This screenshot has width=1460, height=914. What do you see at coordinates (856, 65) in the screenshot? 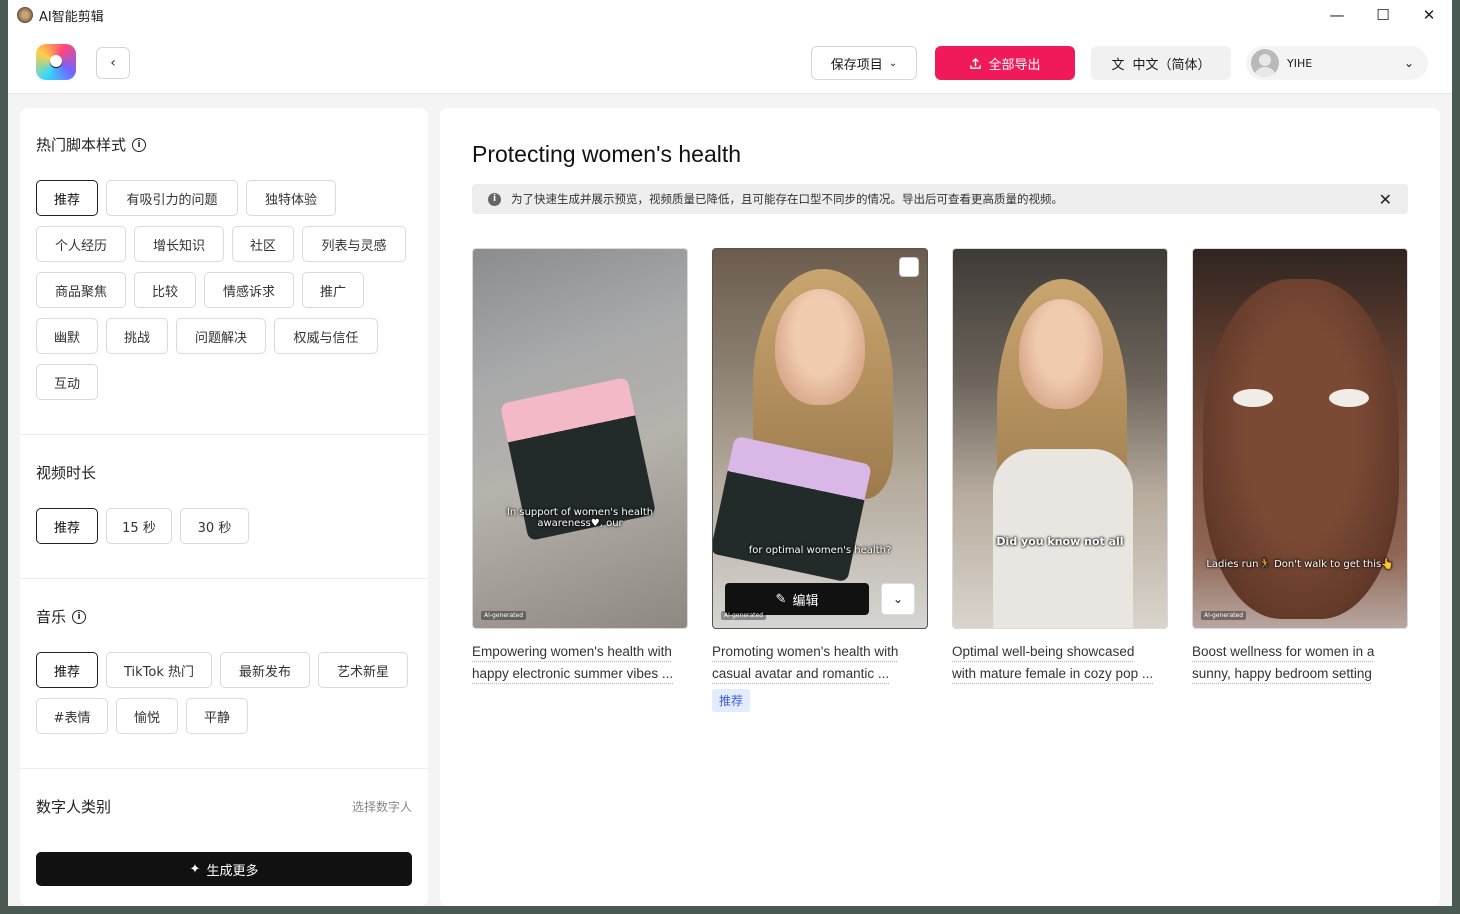
I see `save-project-label: 保存项目` at bounding box center [856, 65].